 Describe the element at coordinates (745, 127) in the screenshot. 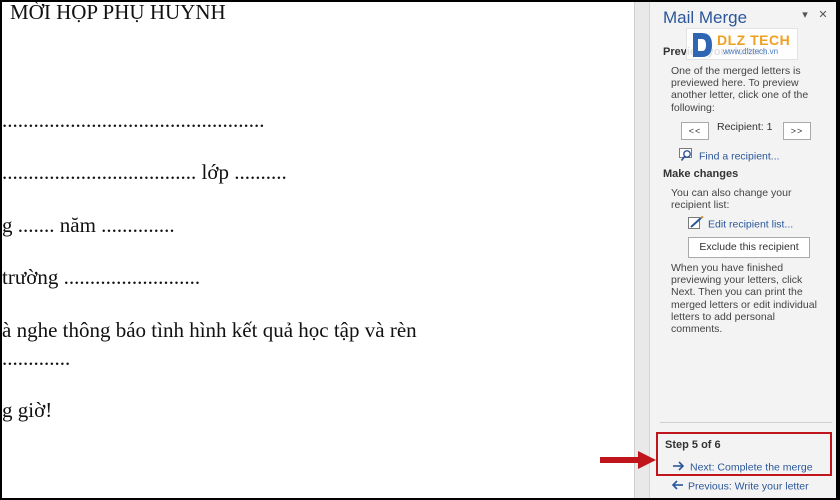

I see `recipient-number: Recipient: 1` at that location.